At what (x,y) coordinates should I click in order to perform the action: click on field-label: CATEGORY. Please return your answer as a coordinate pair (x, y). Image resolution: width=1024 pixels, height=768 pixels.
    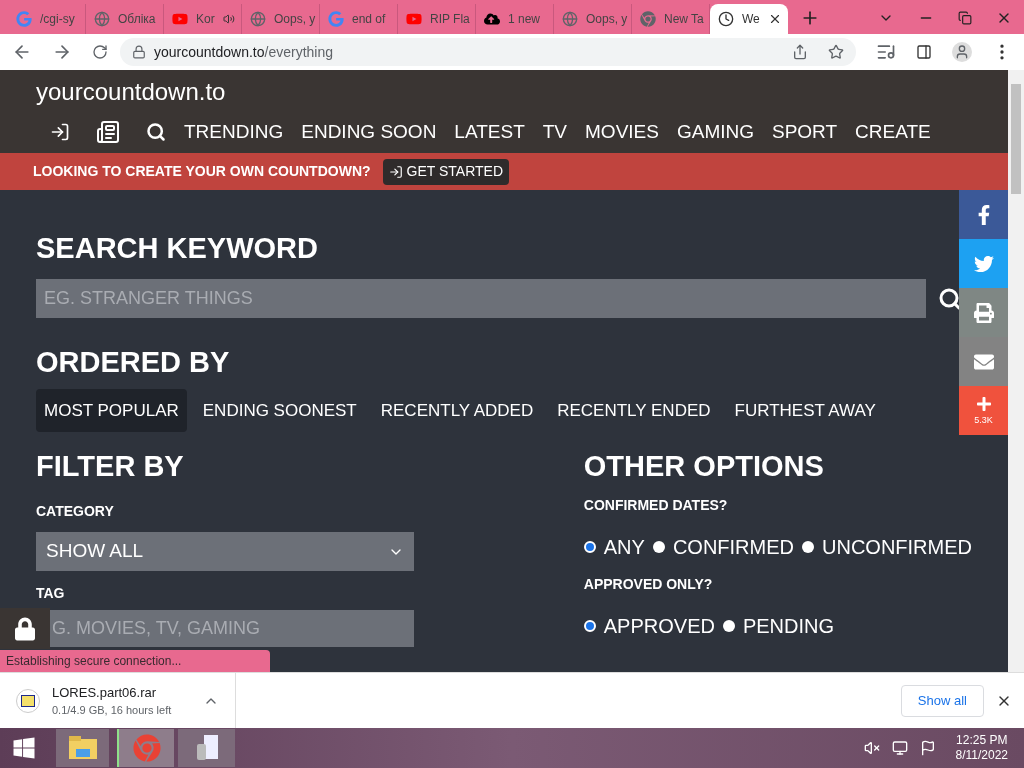
    Looking at the image, I should click on (75, 511).